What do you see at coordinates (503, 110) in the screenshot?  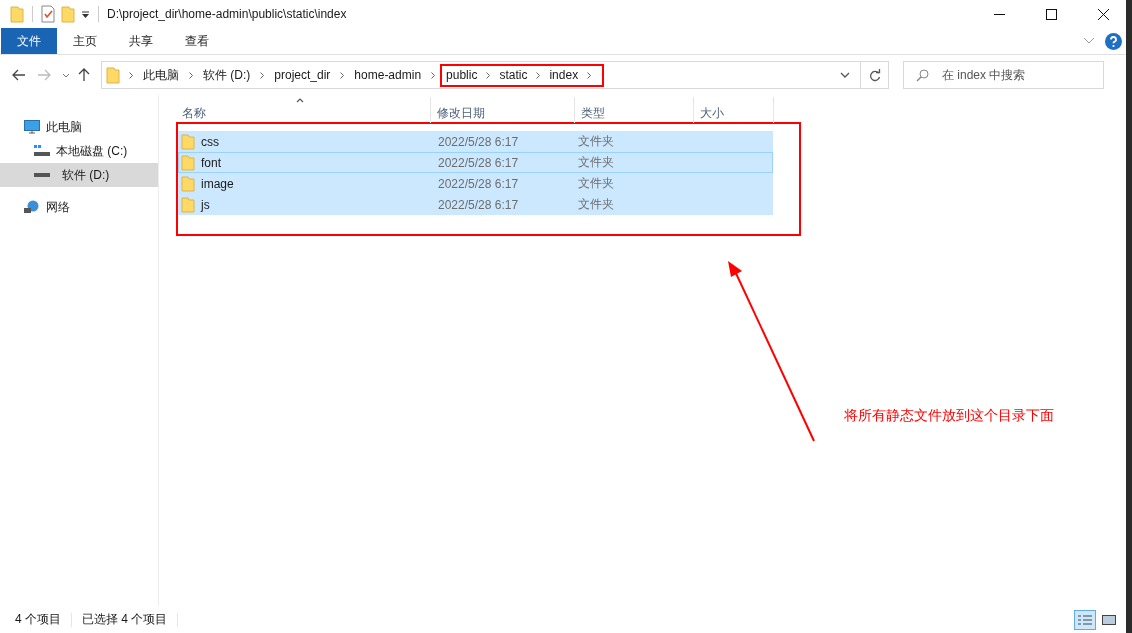 I see `column-header: 修改日期` at bounding box center [503, 110].